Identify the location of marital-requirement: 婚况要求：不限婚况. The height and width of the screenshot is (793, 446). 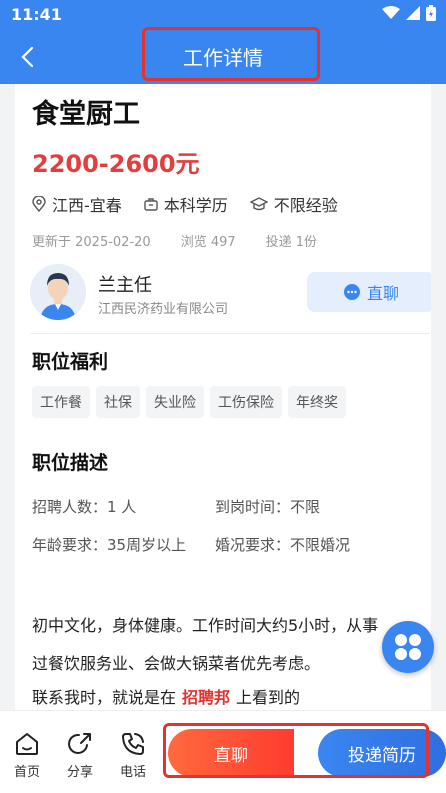
(283, 545).